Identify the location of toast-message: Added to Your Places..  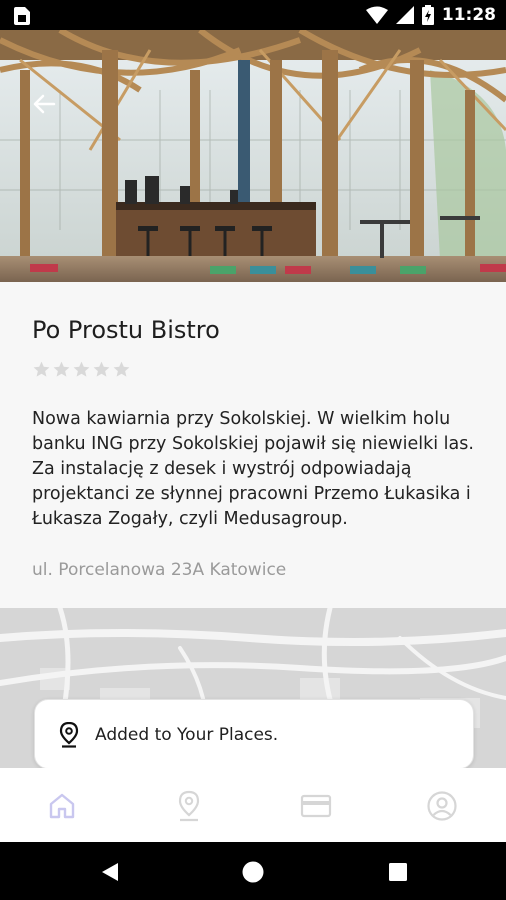
(187, 735).